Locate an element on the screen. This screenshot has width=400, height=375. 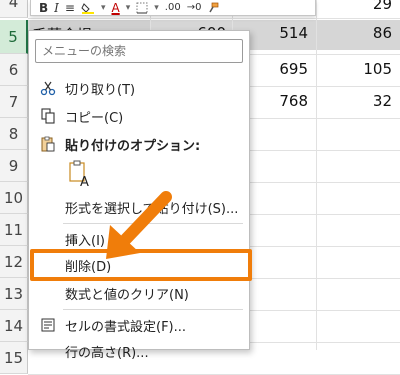
menu-search-input is located at coordinates (139, 51).